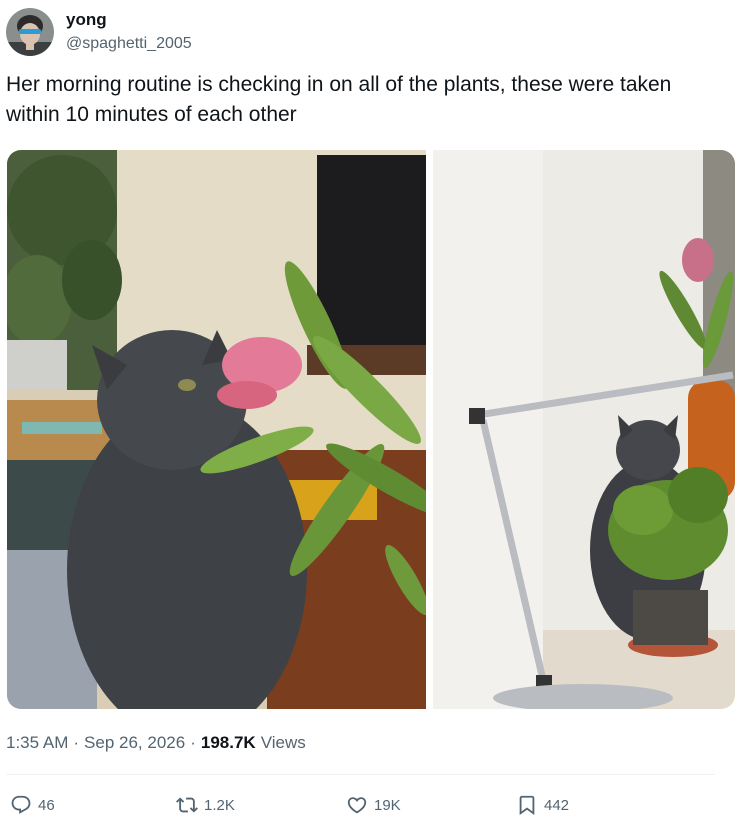 The width and height of the screenshot is (742, 828). I want to click on bookmark-button: 442, so click(542, 805).